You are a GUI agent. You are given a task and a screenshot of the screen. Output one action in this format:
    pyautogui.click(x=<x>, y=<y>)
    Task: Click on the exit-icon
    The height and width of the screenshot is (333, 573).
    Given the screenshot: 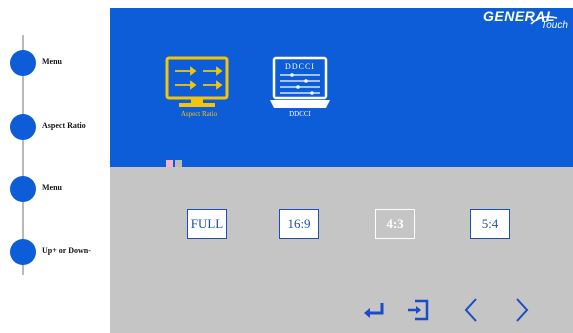 What is the action you would take?
    pyautogui.click(x=419, y=309)
    